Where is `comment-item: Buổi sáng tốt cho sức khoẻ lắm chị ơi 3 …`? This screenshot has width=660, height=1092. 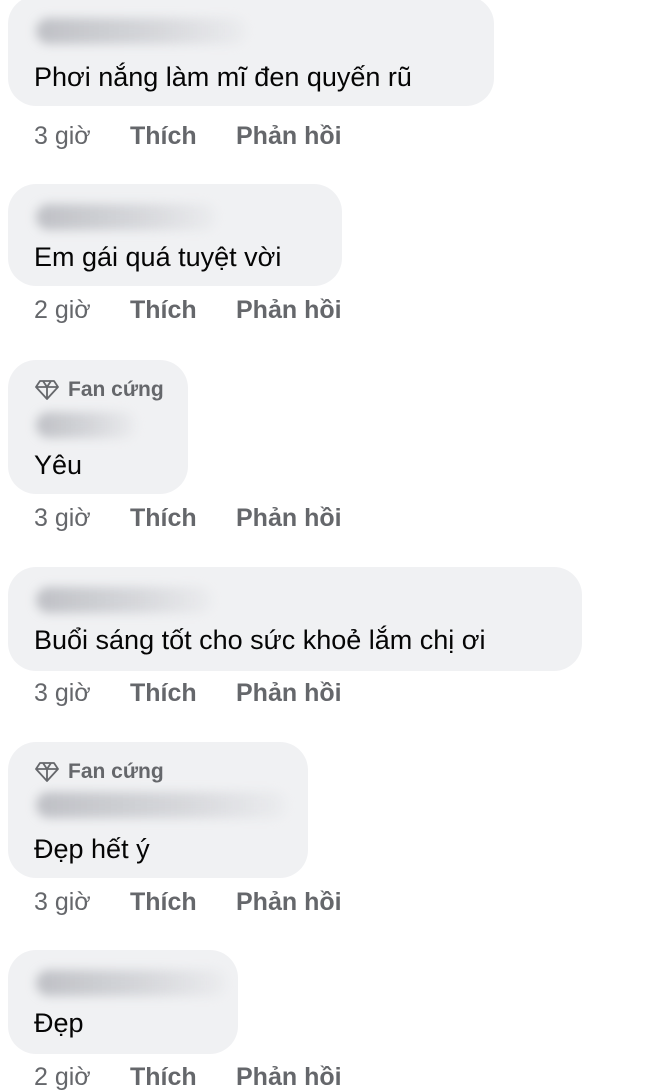
comment-item: Buổi sáng tốt cho sức khoẻ lắm chị ơi 3 … is located at coordinates (295, 637).